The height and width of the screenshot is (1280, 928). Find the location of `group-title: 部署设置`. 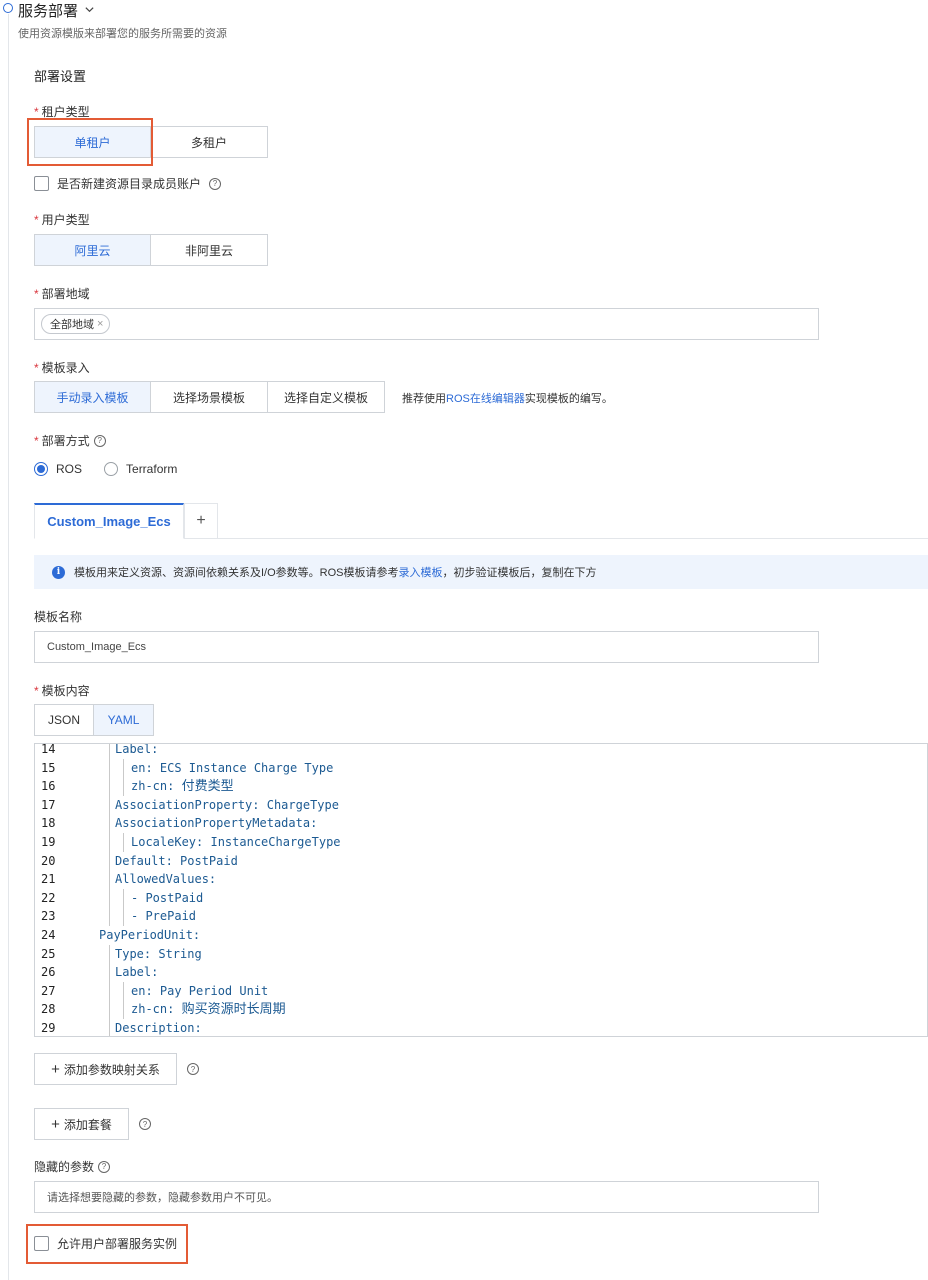

group-title: 部署设置 is located at coordinates (60, 76).